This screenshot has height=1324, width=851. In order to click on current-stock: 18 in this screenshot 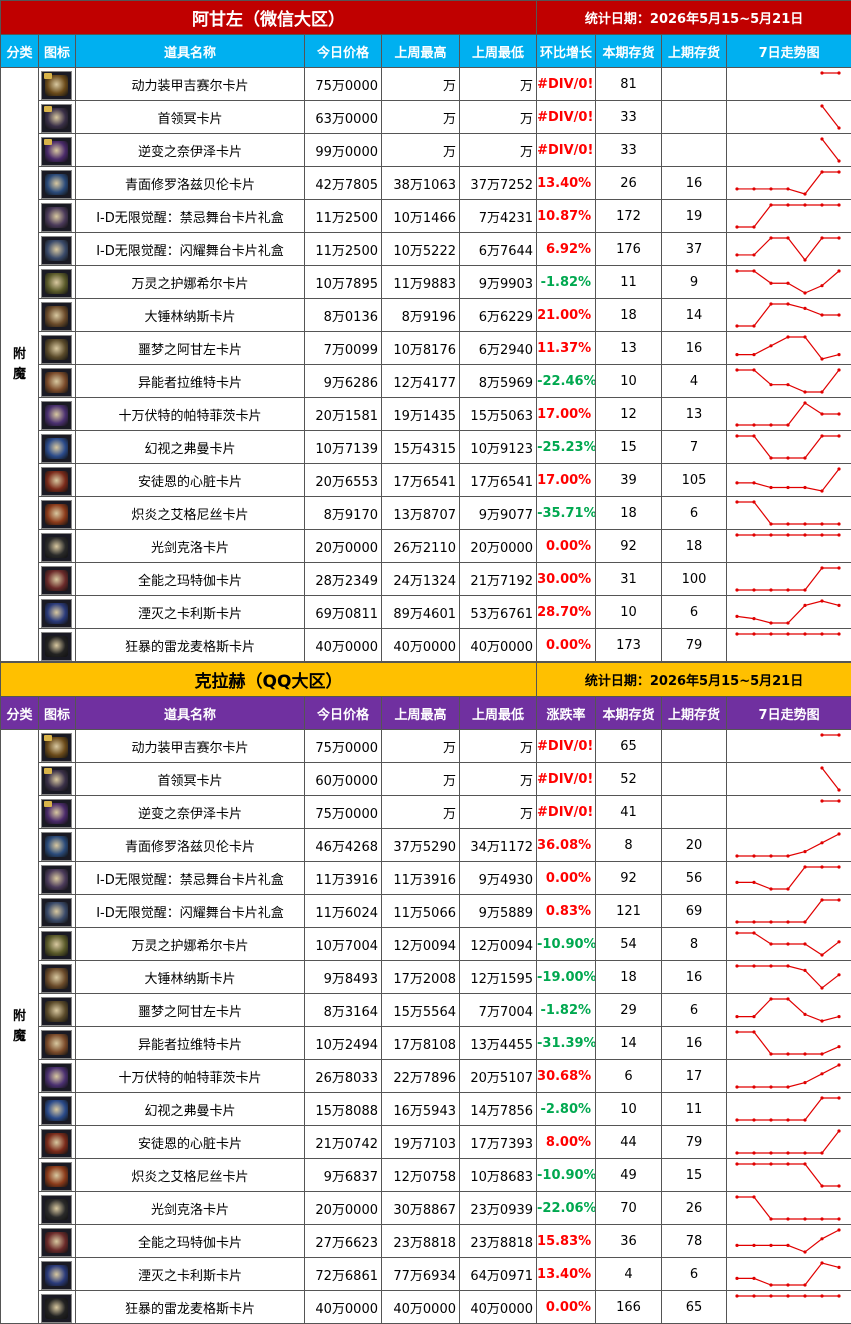, I will do `click(629, 977)`.